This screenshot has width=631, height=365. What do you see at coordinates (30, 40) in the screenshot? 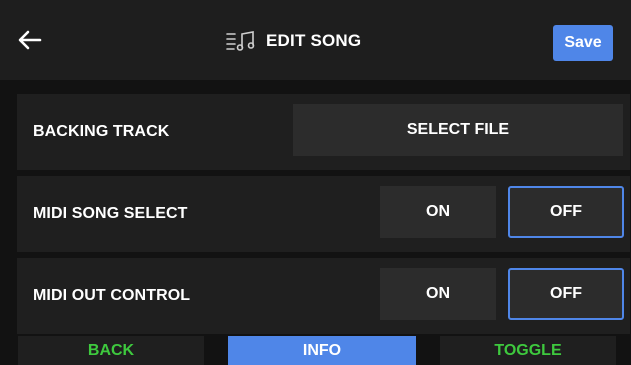
I see `arrow-left-icon` at bounding box center [30, 40].